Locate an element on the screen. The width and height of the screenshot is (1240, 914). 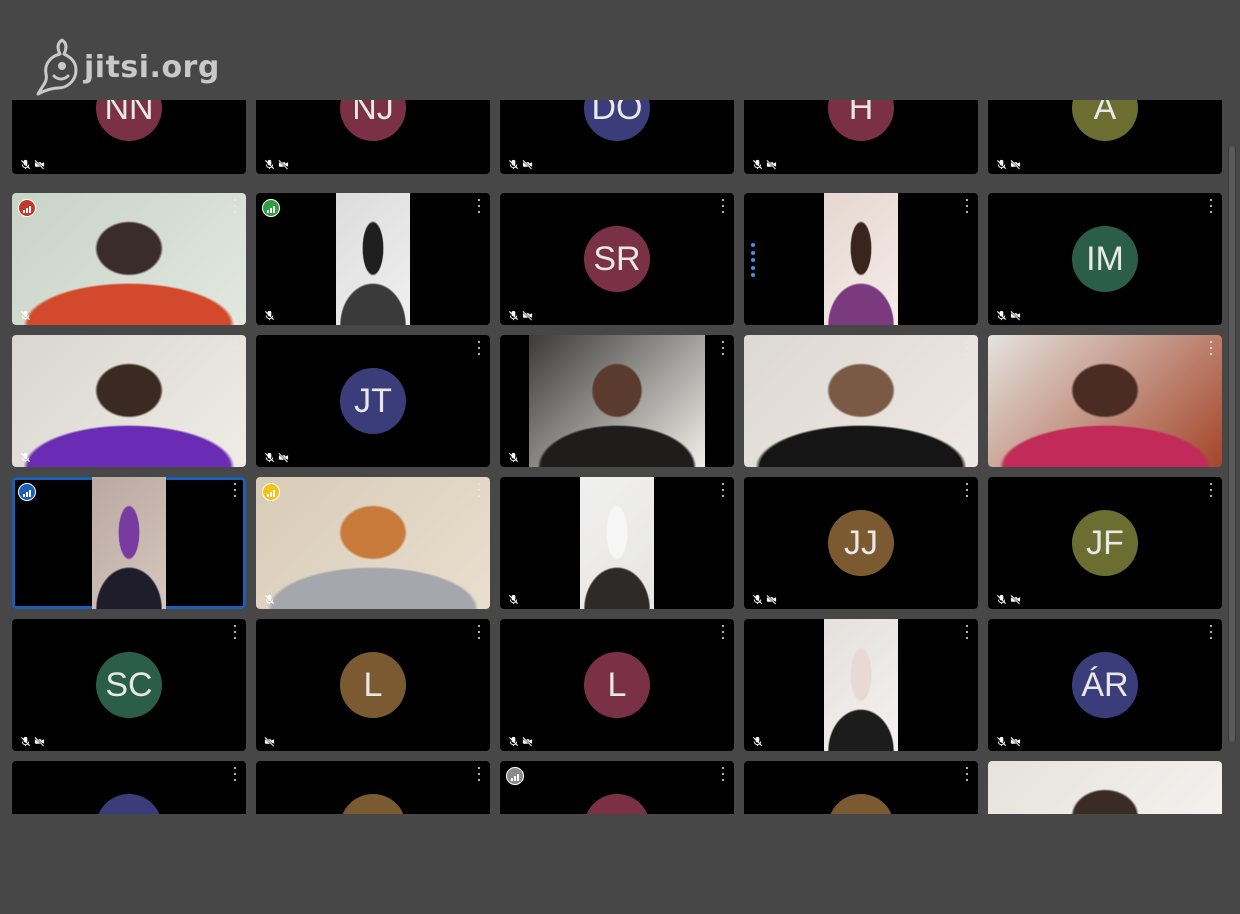
participant-tile: ÁR is located at coordinates (1105, 685).